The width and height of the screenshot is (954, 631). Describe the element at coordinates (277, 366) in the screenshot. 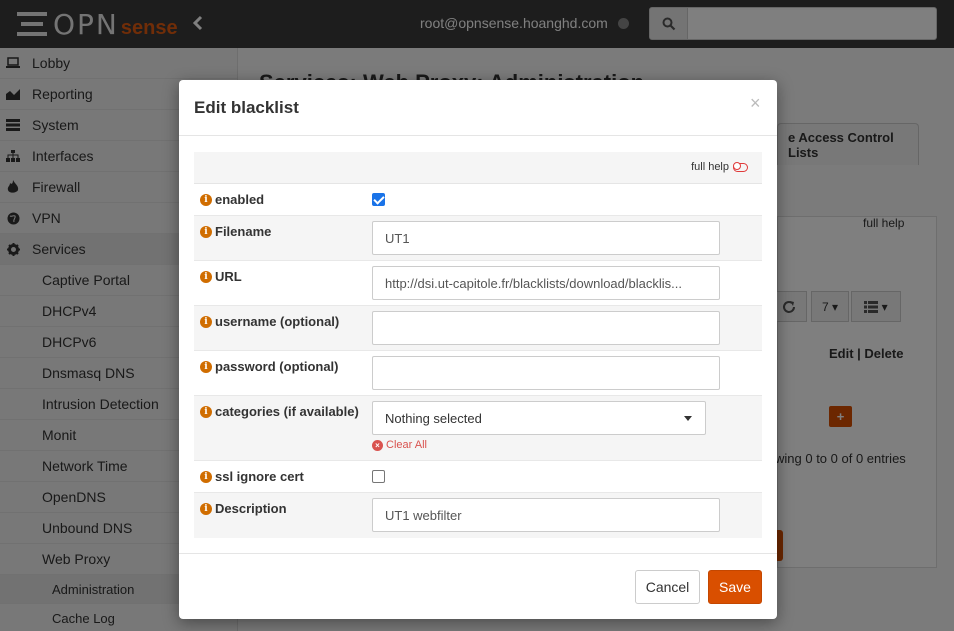

I see `password-label: password (optional)` at that location.